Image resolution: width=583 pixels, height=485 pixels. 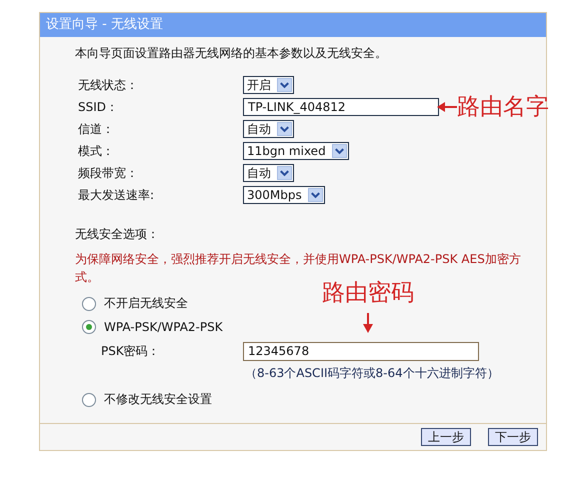 What do you see at coordinates (446, 437) in the screenshot?
I see `wizard-button: 上一步` at bounding box center [446, 437].